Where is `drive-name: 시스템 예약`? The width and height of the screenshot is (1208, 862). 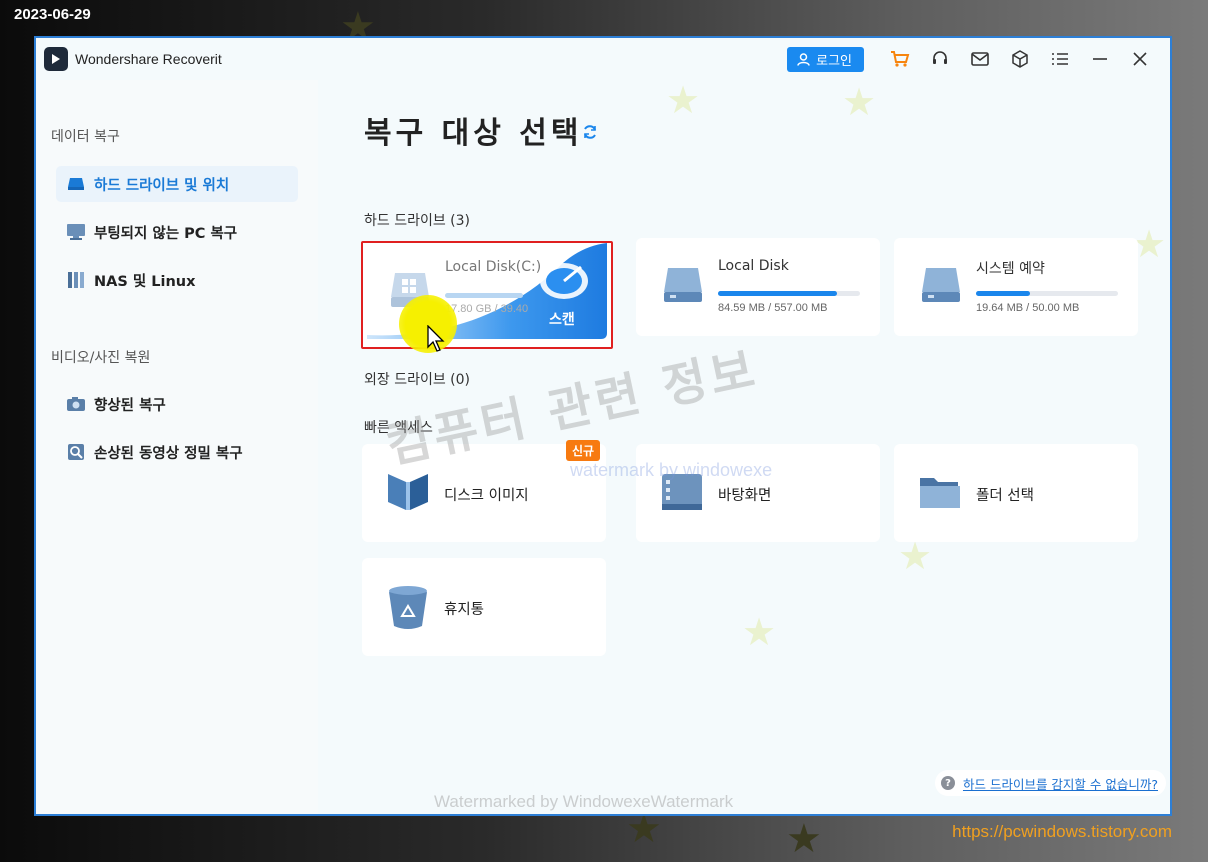 drive-name: 시스템 예약 is located at coordinates (1010, 269).